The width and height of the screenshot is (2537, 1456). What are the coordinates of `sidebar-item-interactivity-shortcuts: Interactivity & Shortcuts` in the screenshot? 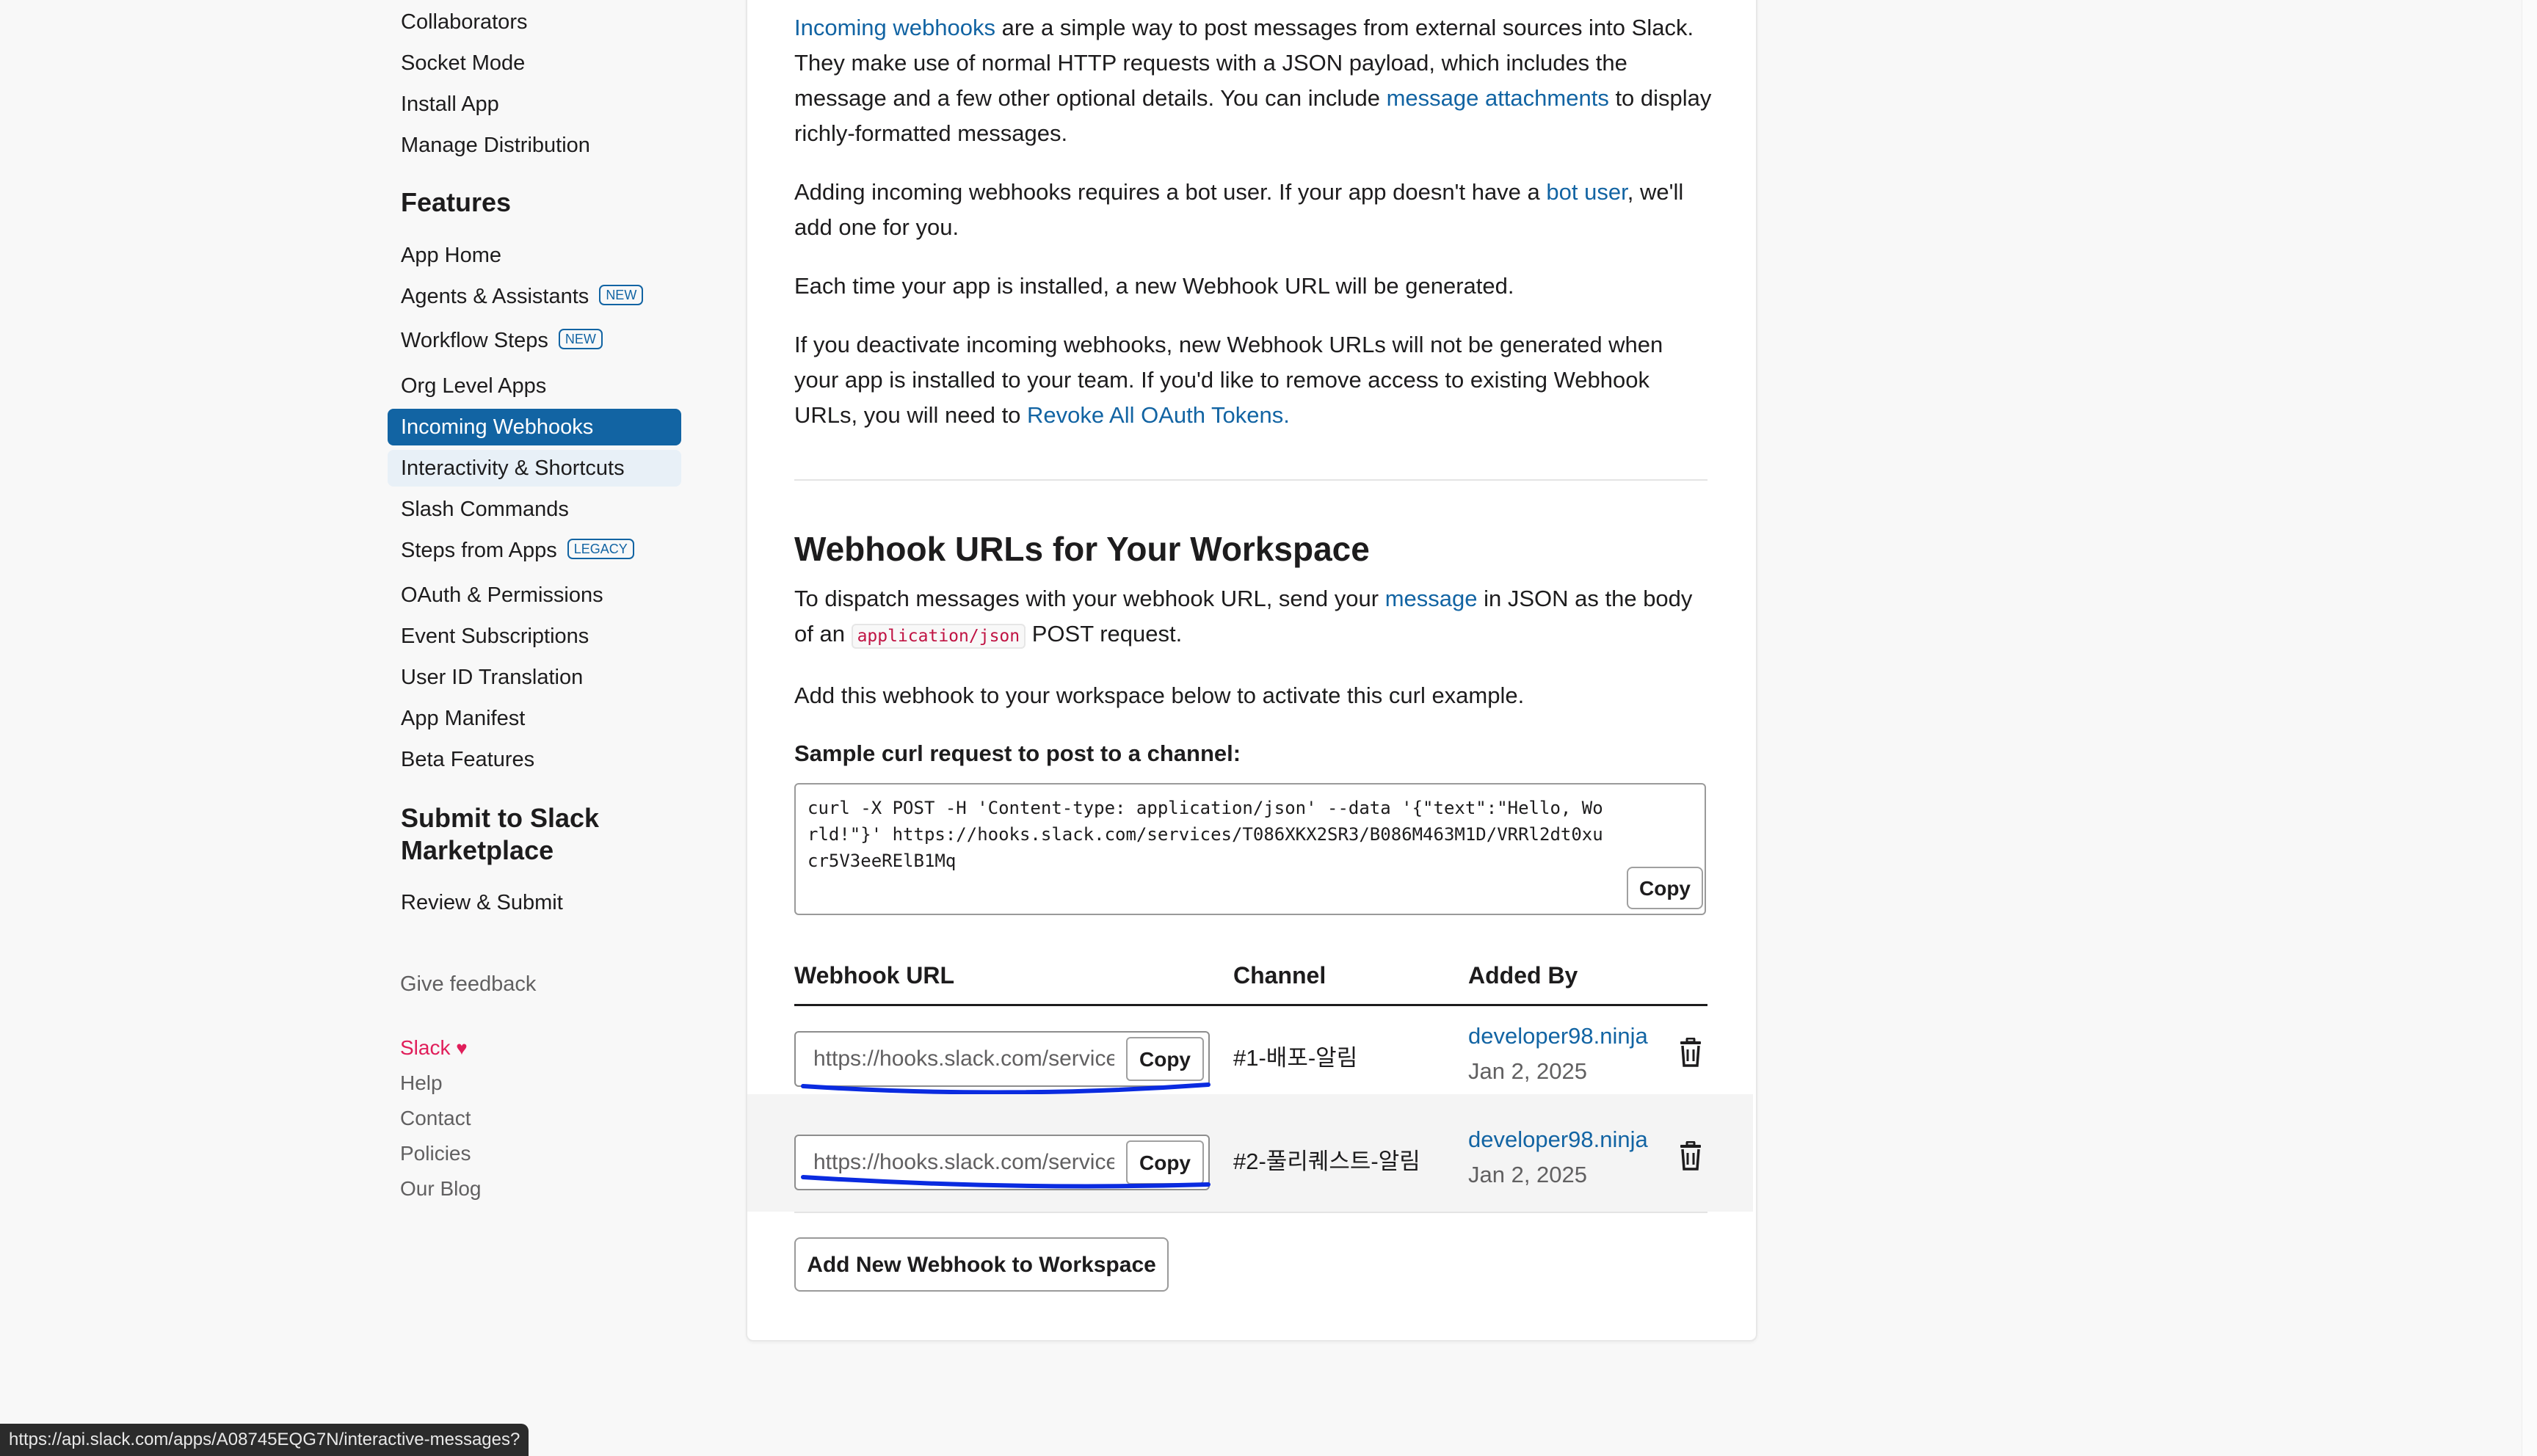 It's located at (534, 469).